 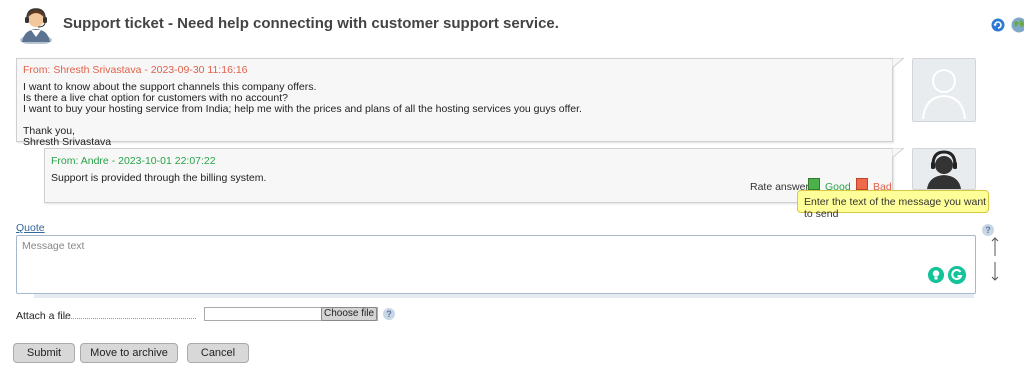 I want to click on submit-button: Submit, so click(x=44, y=353).